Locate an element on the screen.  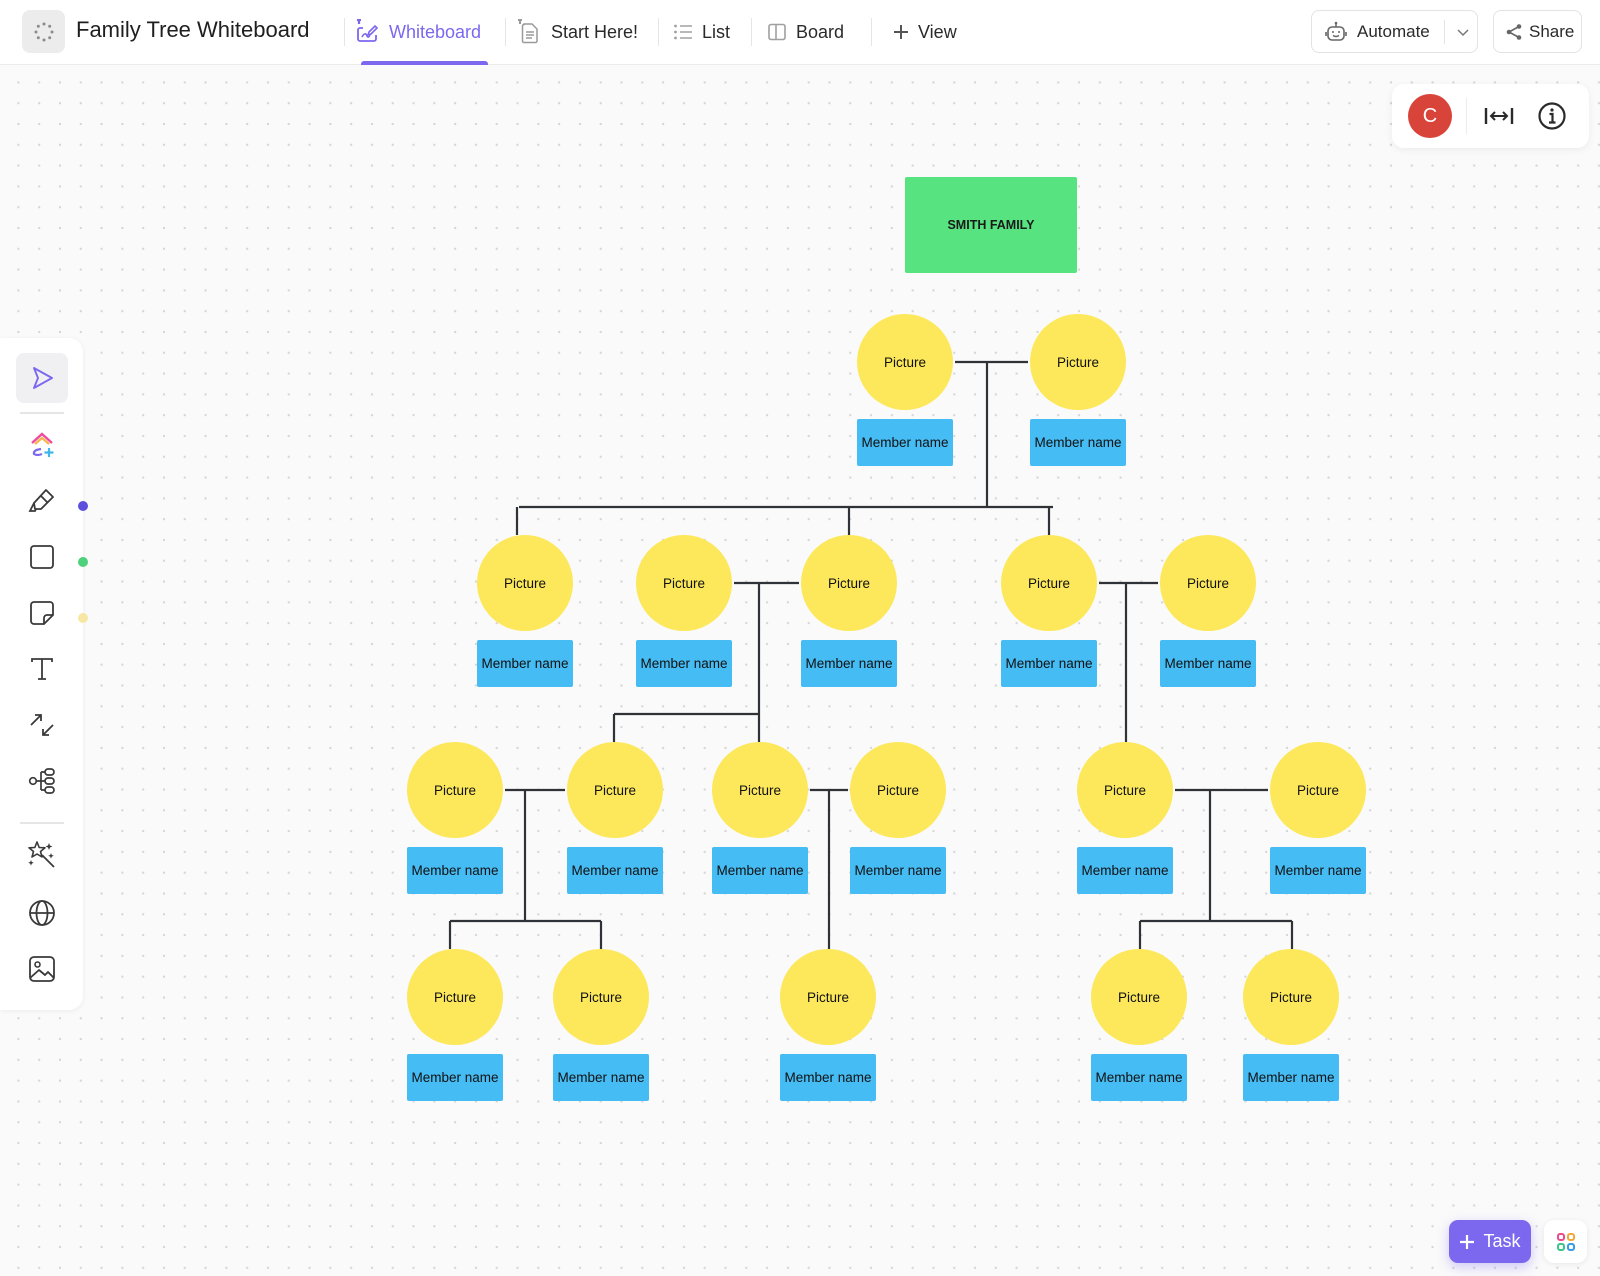
tab-label: View is located at coordinates (937, 31).